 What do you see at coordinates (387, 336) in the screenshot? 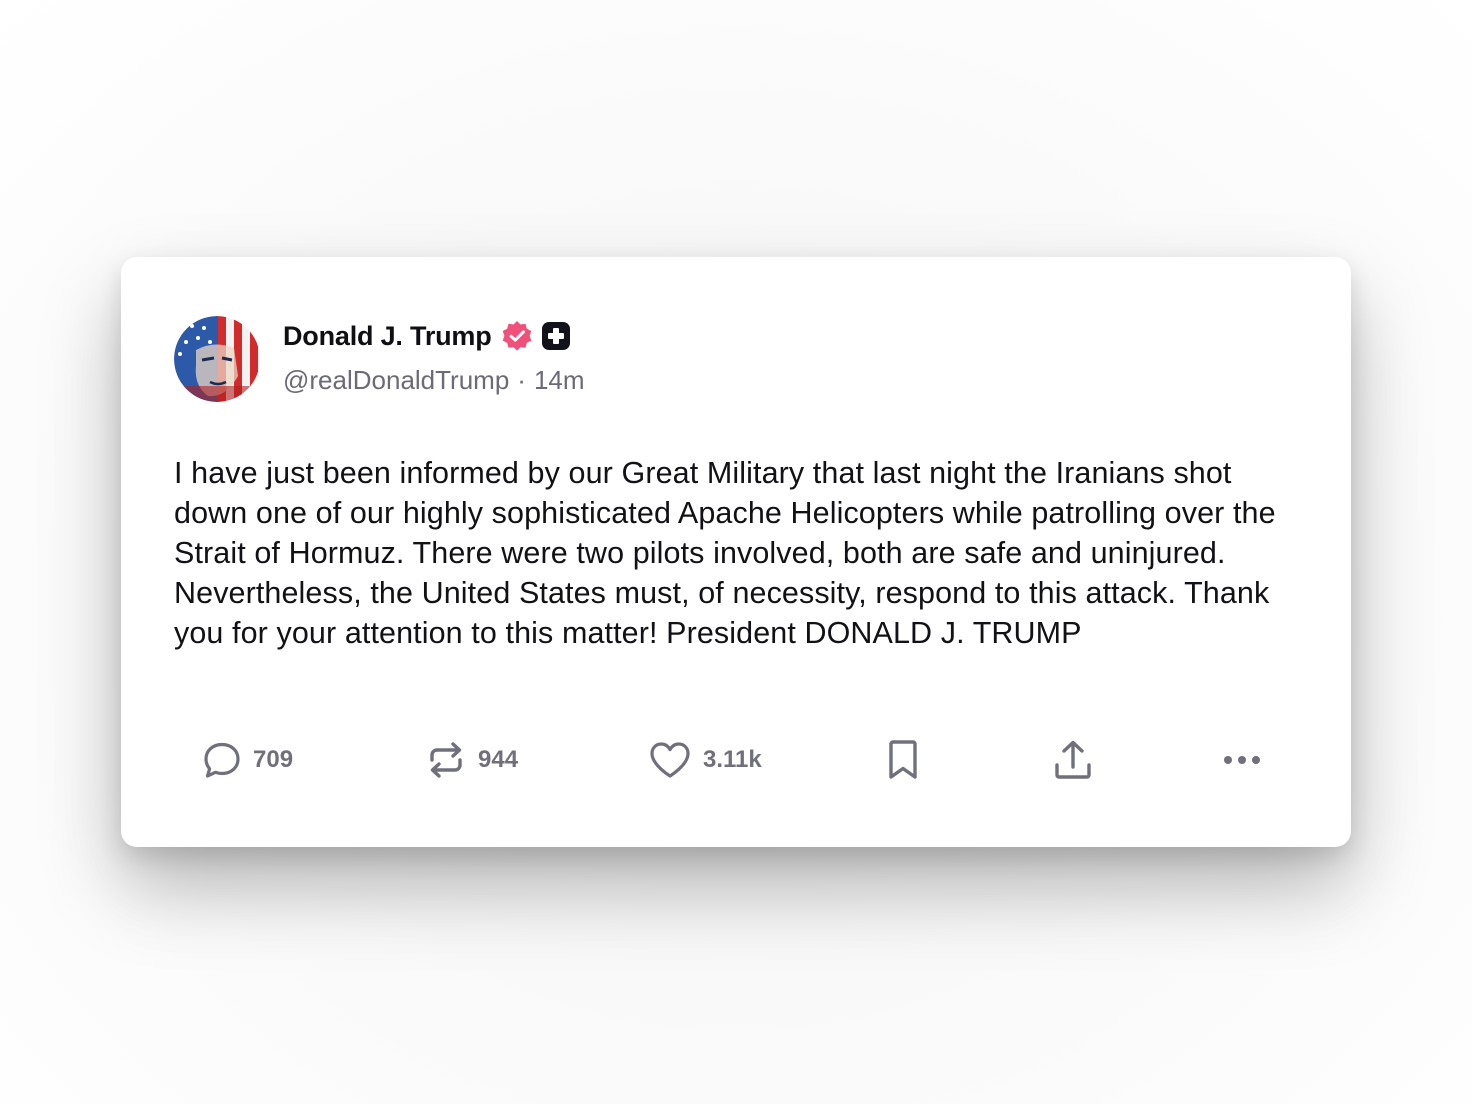
I see `author-display-name: Donald J. Trump` at bounding box center [387, 336].